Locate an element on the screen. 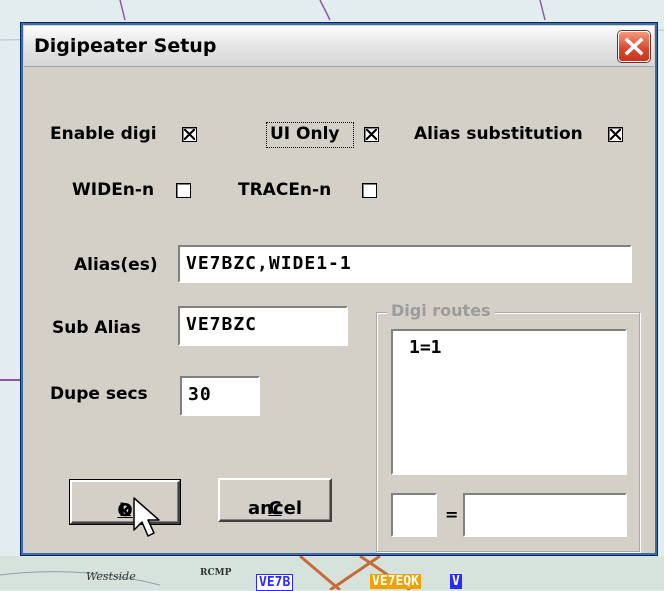  enable-digi-label: Enable digi is located at coordinates (103, 134).